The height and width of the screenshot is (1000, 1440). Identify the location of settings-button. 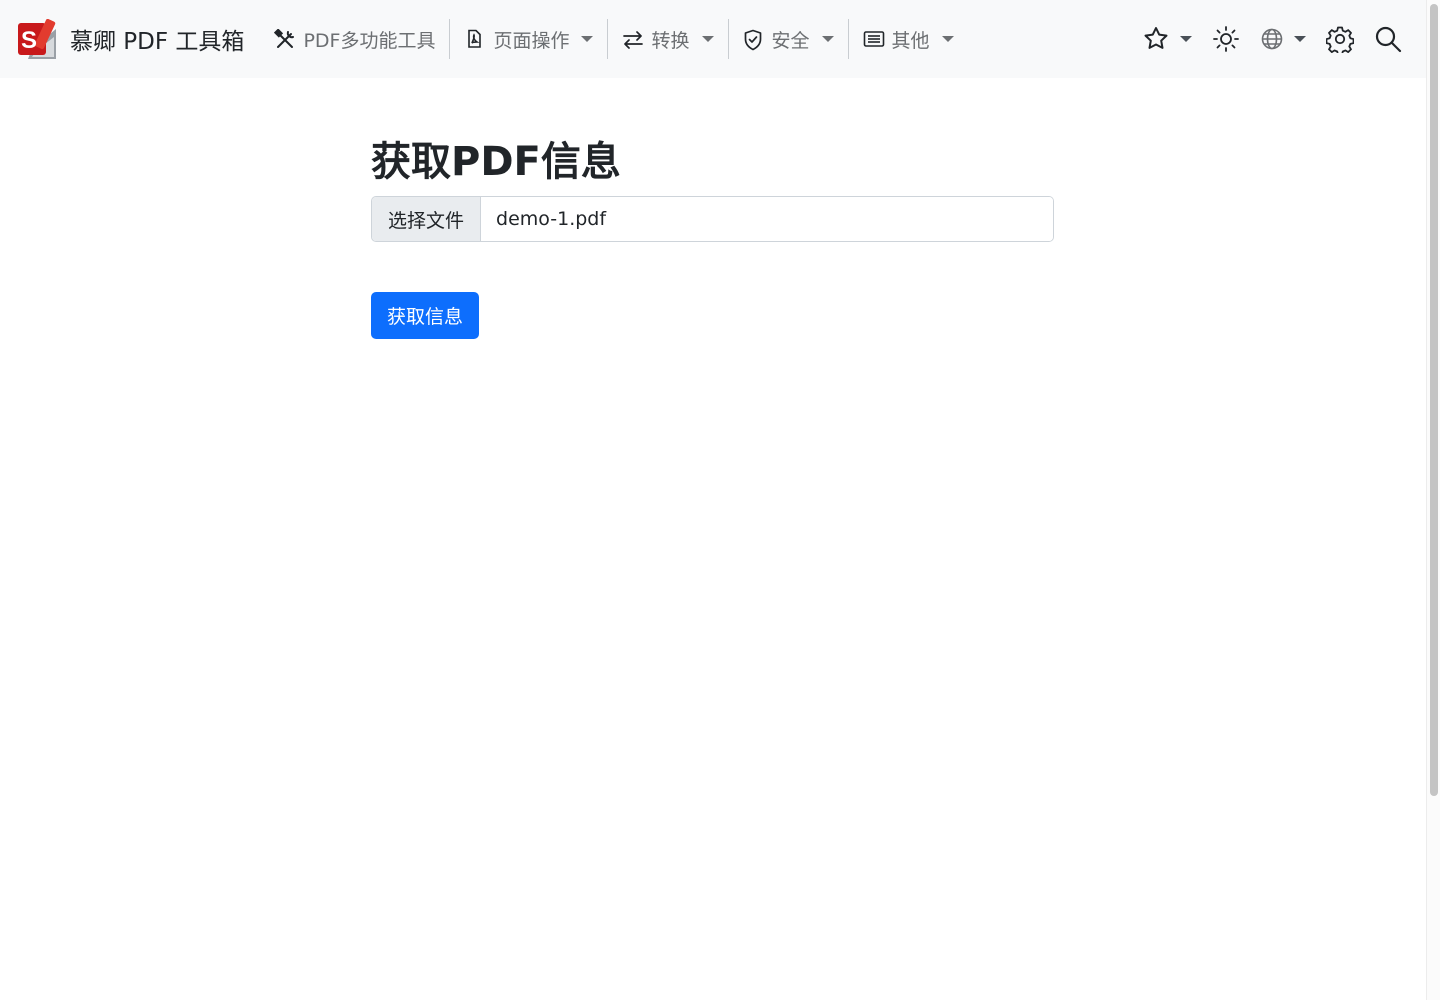
(1340, 39).